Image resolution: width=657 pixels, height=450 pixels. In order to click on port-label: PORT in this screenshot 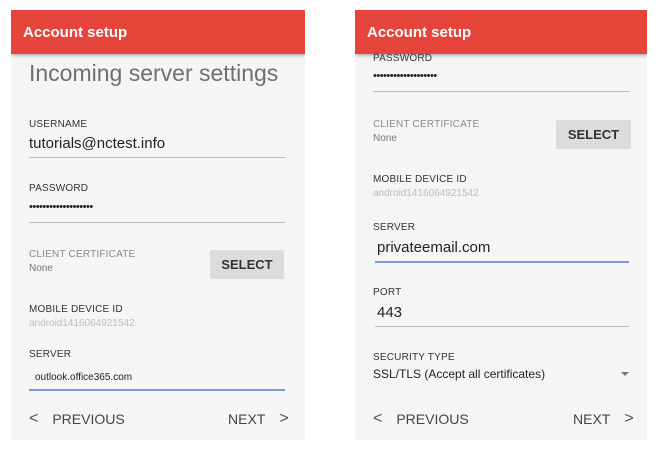, I will do `click(387, 292)`.